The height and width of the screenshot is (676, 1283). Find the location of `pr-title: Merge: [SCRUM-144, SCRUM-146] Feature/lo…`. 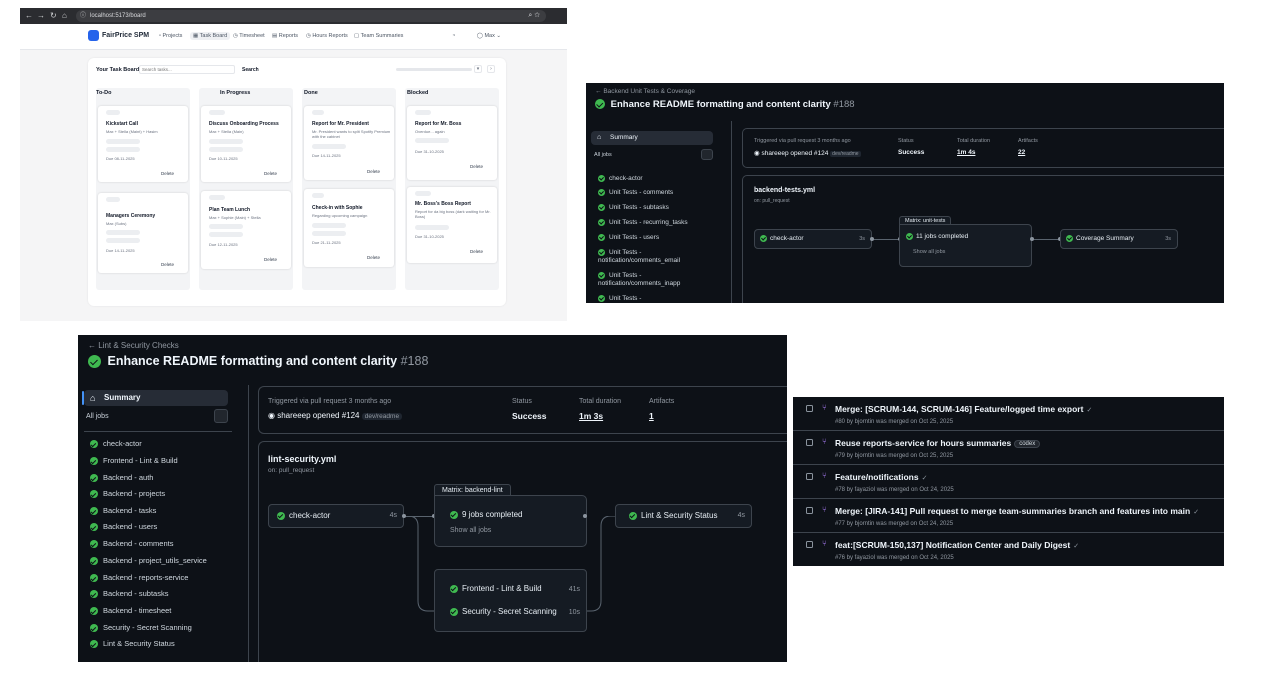

pr-title: Merge: [SCRUM-144, SCRUM-146] Feature/lo… is located at coordinates (963, 409).